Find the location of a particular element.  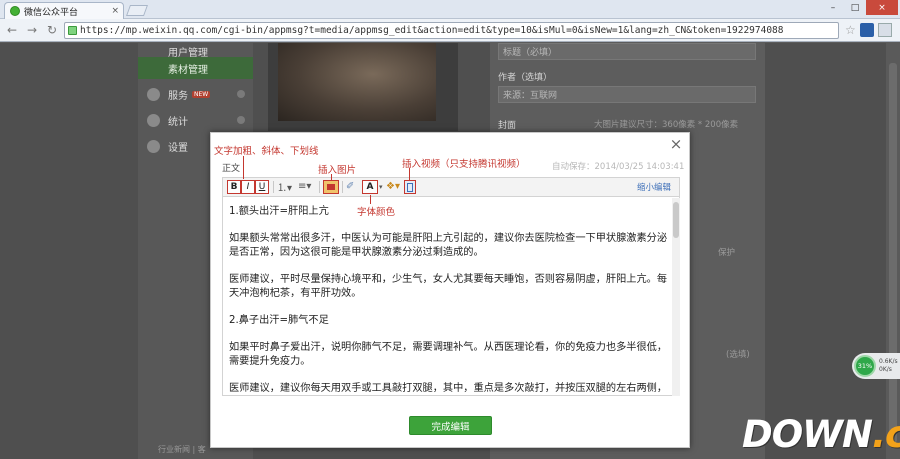

bold-button: B is located at coordinates (234, 187).